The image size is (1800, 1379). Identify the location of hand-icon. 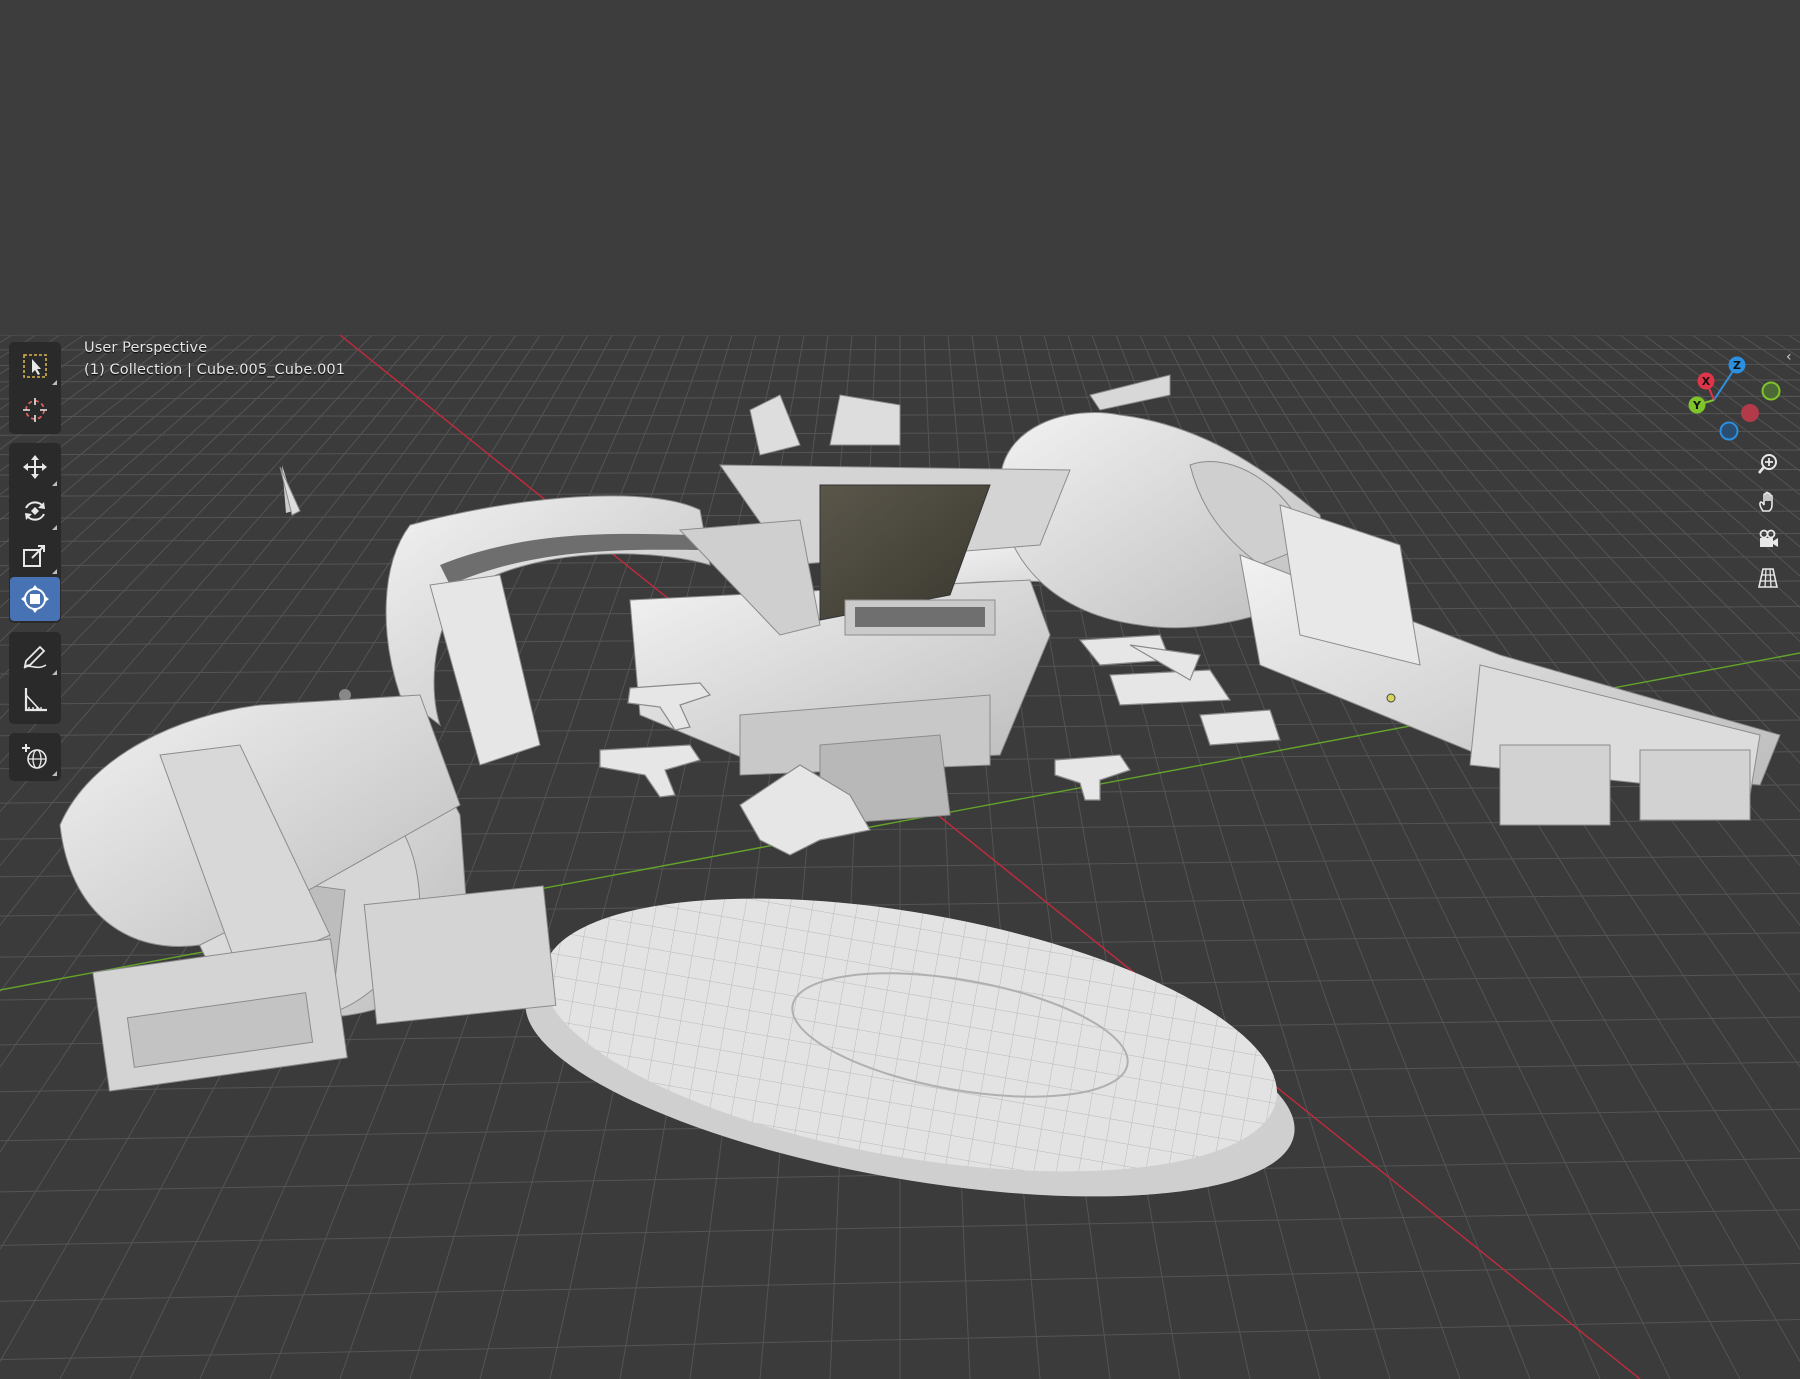
(1766, 501).